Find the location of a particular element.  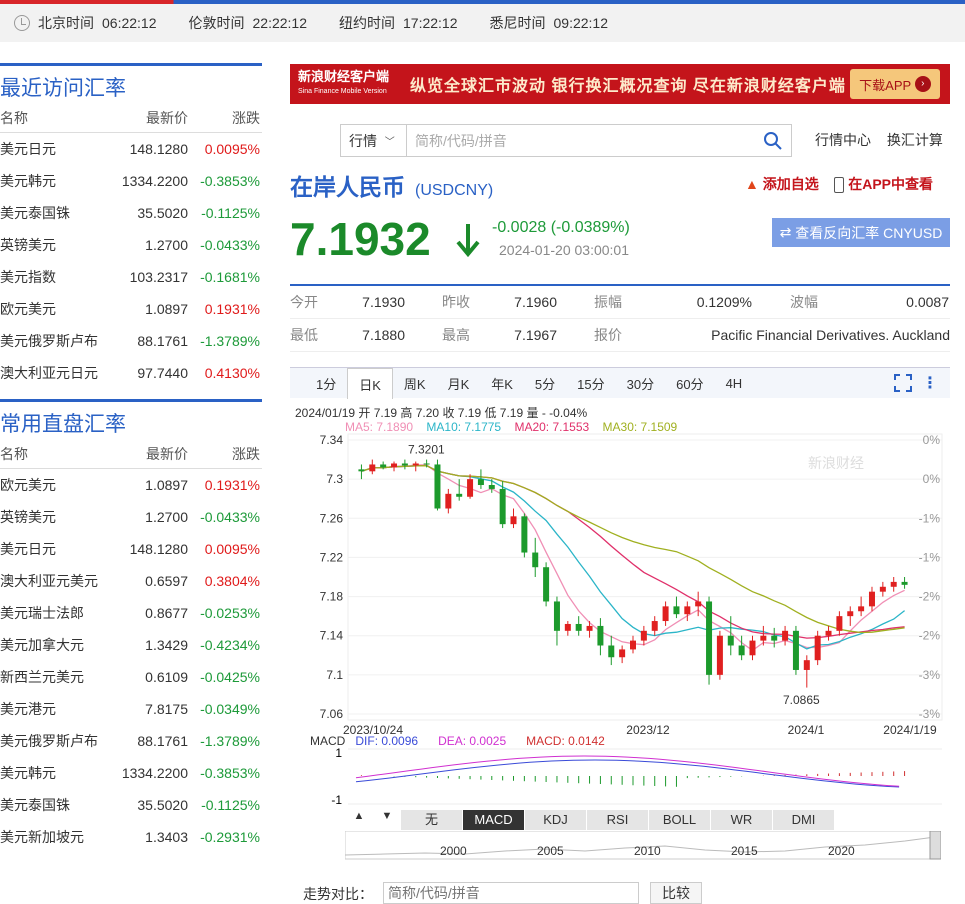

fullscreen-icon is located at coordinates (903, 383).